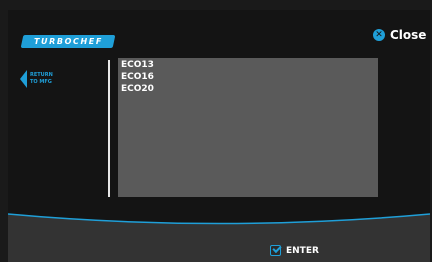 The image size is (432, 262). What do you see at coordinates (23, 79) in the screenshot?
I see `arrow-left-icon` at bounding box center [23, 79].